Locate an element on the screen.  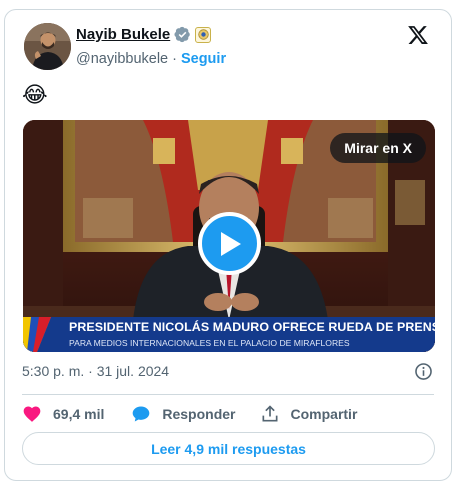
venezuela-flag-icon is located at coordinates (37, 334).